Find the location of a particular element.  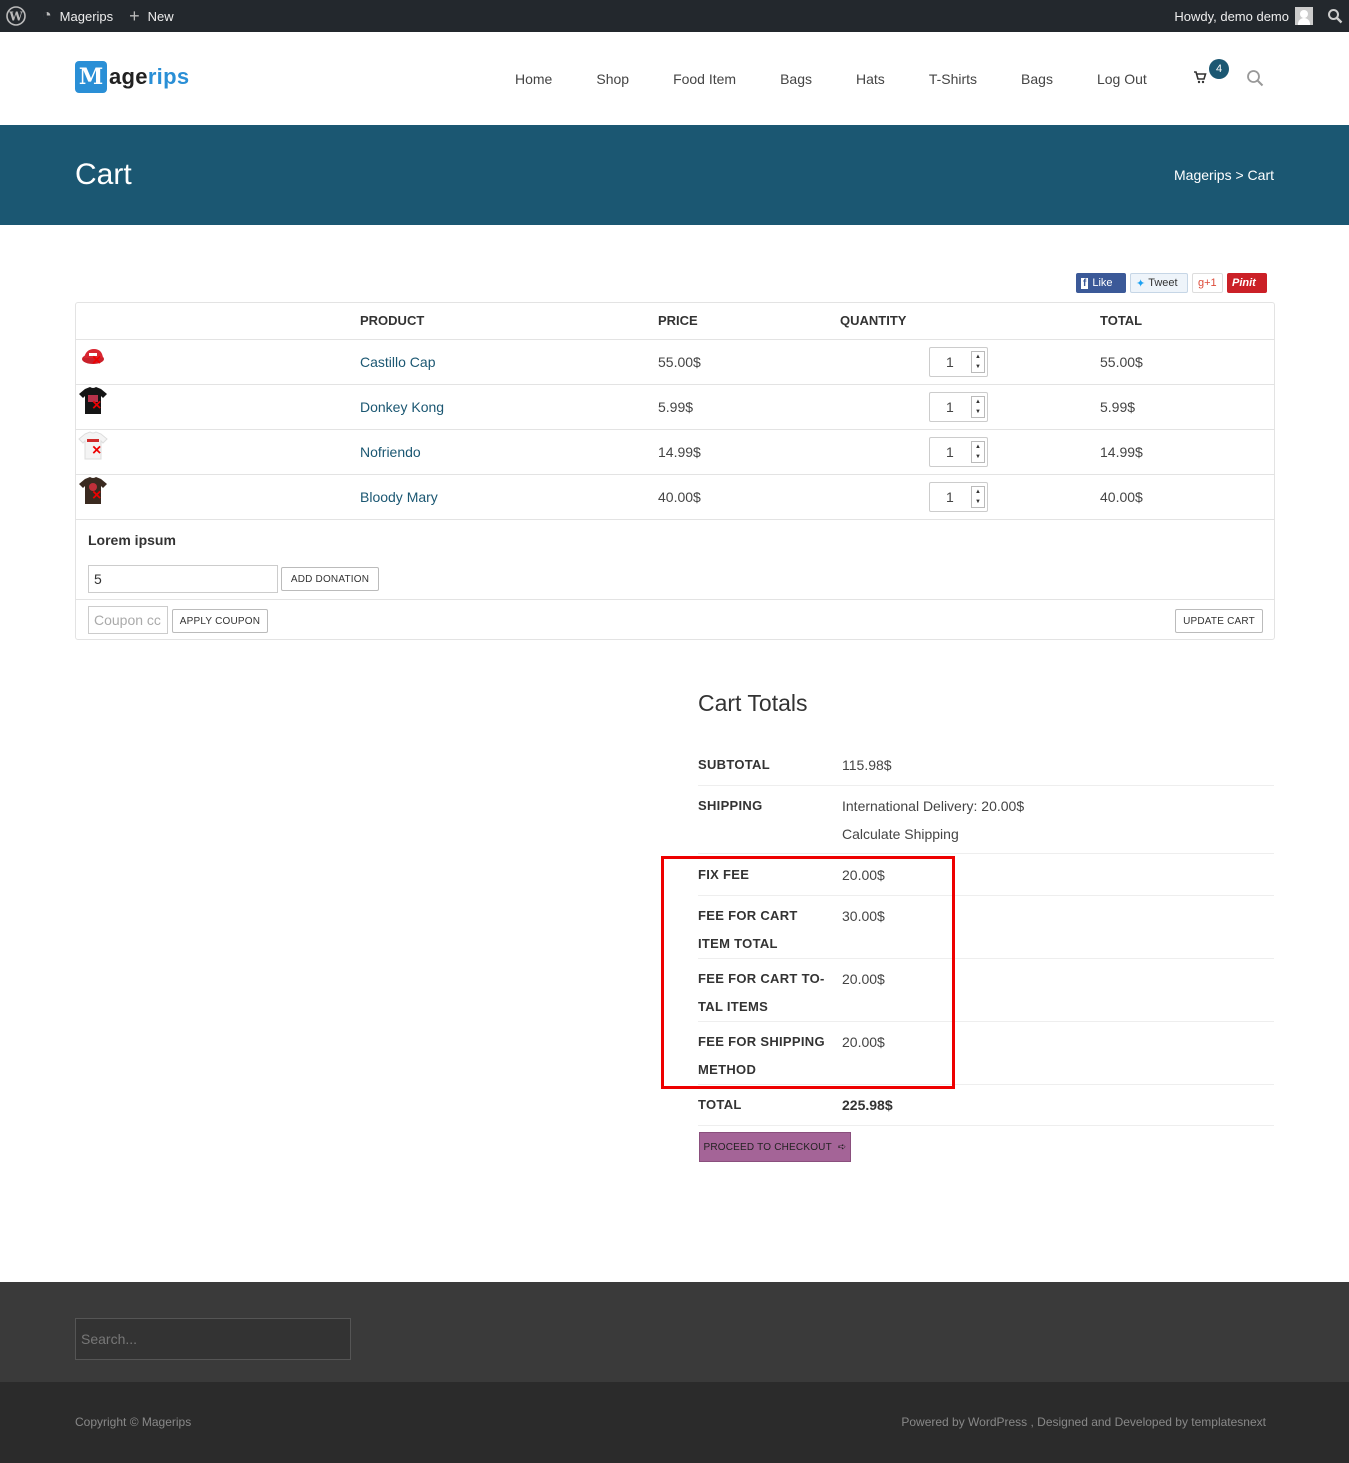

apply-coupon-button: APPLY COUPON is located at coordinates (220, 621).